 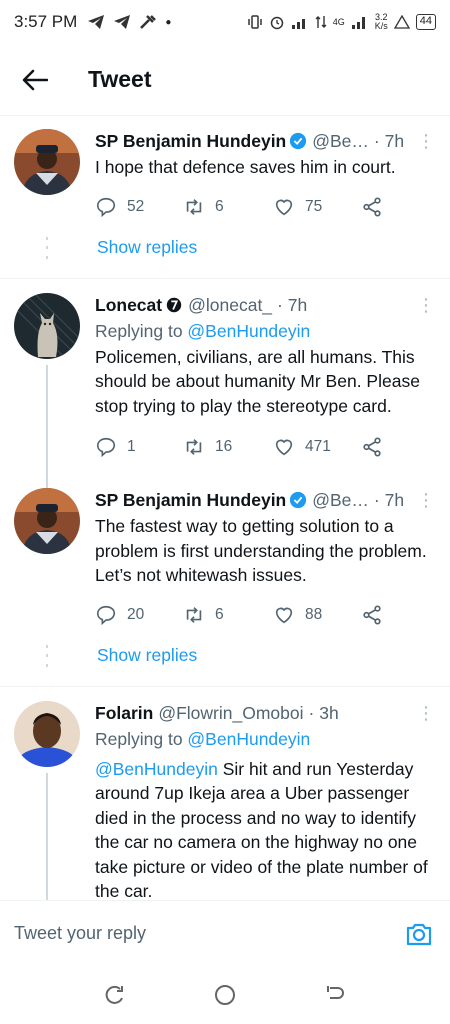 I want to click on tweet-header: Lonecat @lonecat_ · 7h ⋮, so click(x=265, y=305).